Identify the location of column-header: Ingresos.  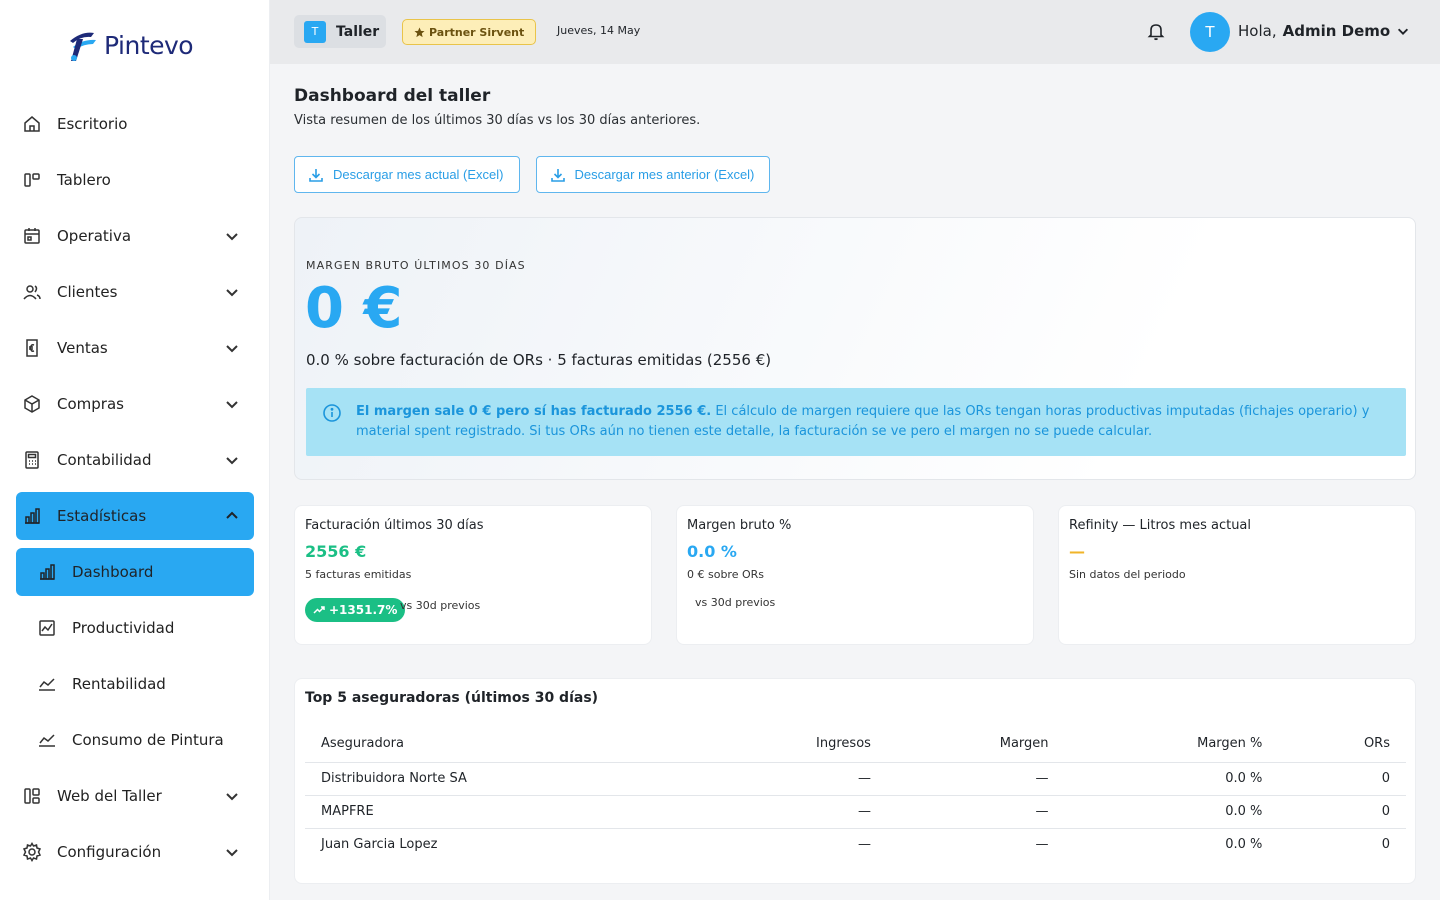
(791, 744).